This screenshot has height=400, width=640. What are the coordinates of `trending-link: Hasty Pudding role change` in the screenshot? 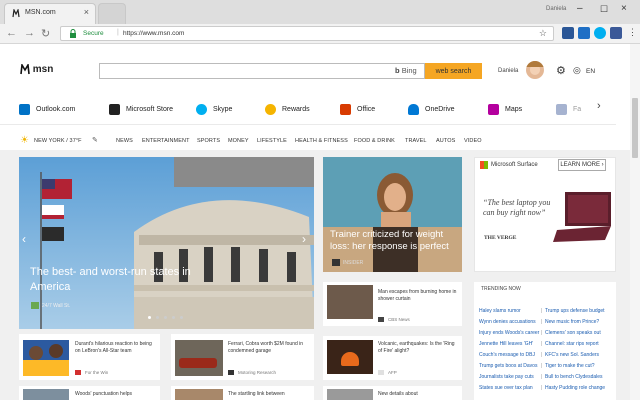 It's located at (575, 388).